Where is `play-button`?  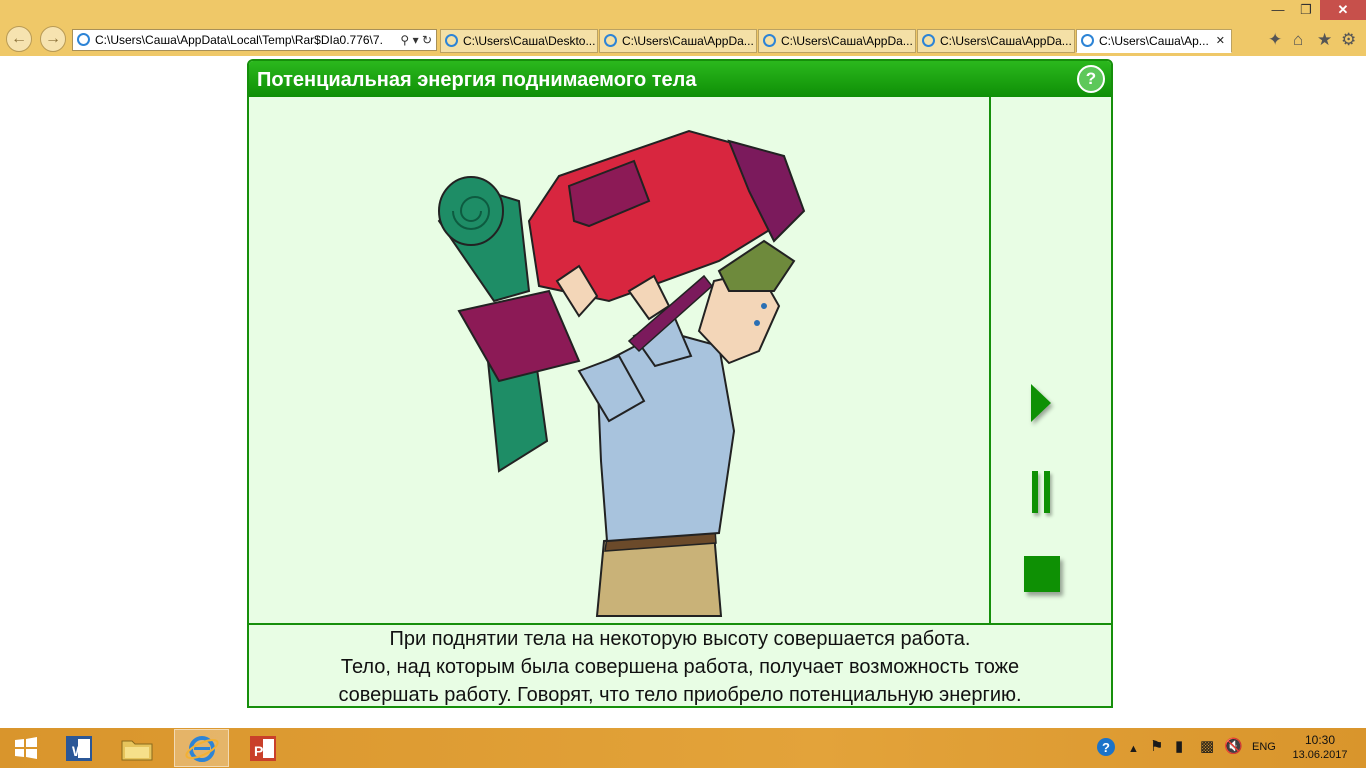 play-button is located at coordinates (1041, 403).